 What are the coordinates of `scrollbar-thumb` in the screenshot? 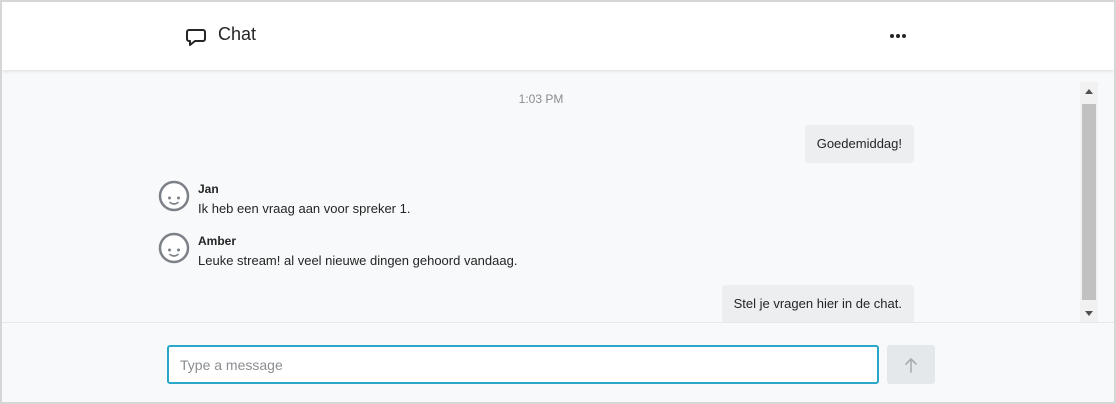 It's located at (1089, 202).